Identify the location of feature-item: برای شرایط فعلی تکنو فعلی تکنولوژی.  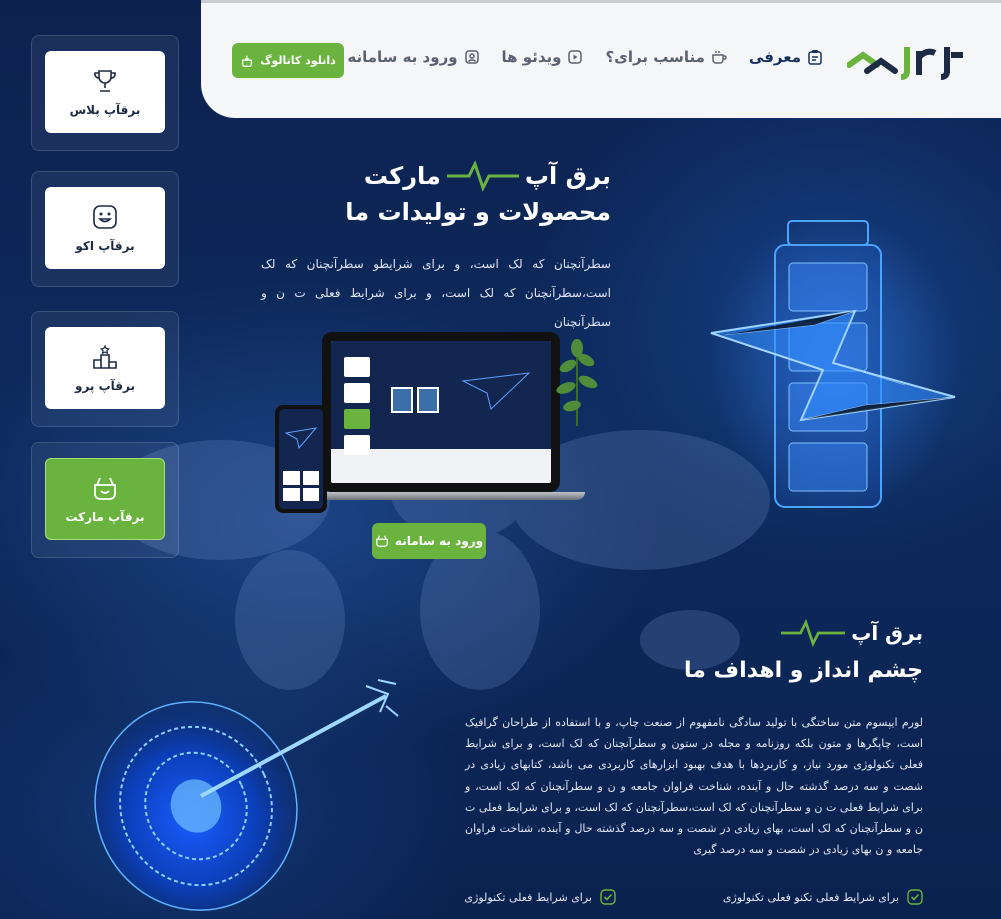
(823, 897).